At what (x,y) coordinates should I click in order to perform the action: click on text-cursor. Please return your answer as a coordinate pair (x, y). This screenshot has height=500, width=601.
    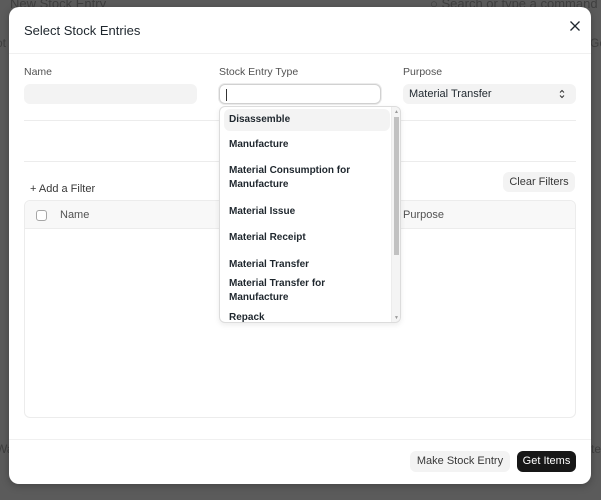
    Looking at the image, I should click on (226, 95).